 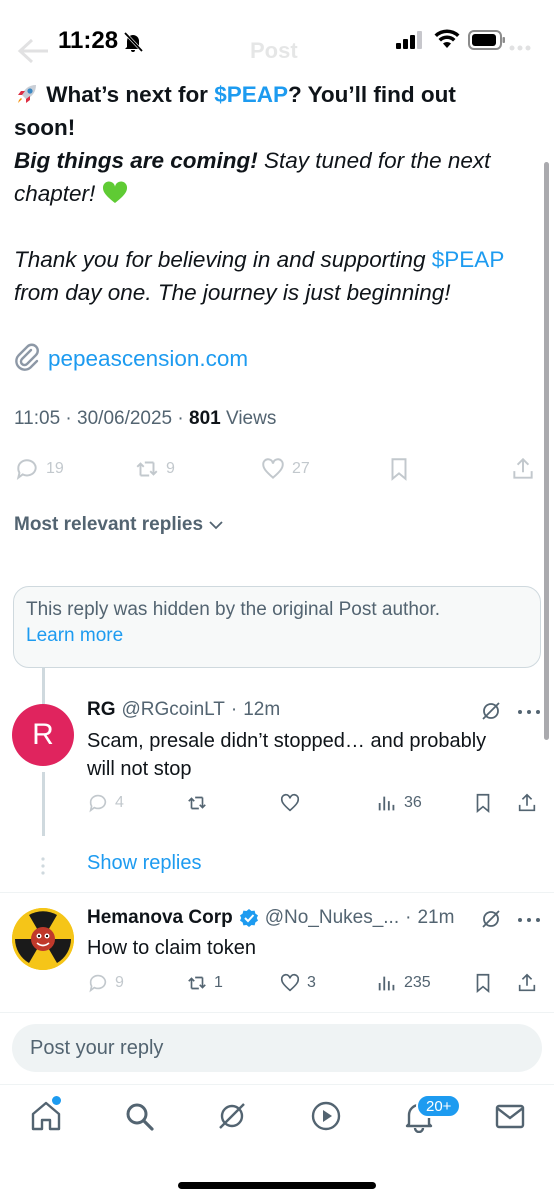 I want to click on reply-button: 4, so click(x=105, y=803).